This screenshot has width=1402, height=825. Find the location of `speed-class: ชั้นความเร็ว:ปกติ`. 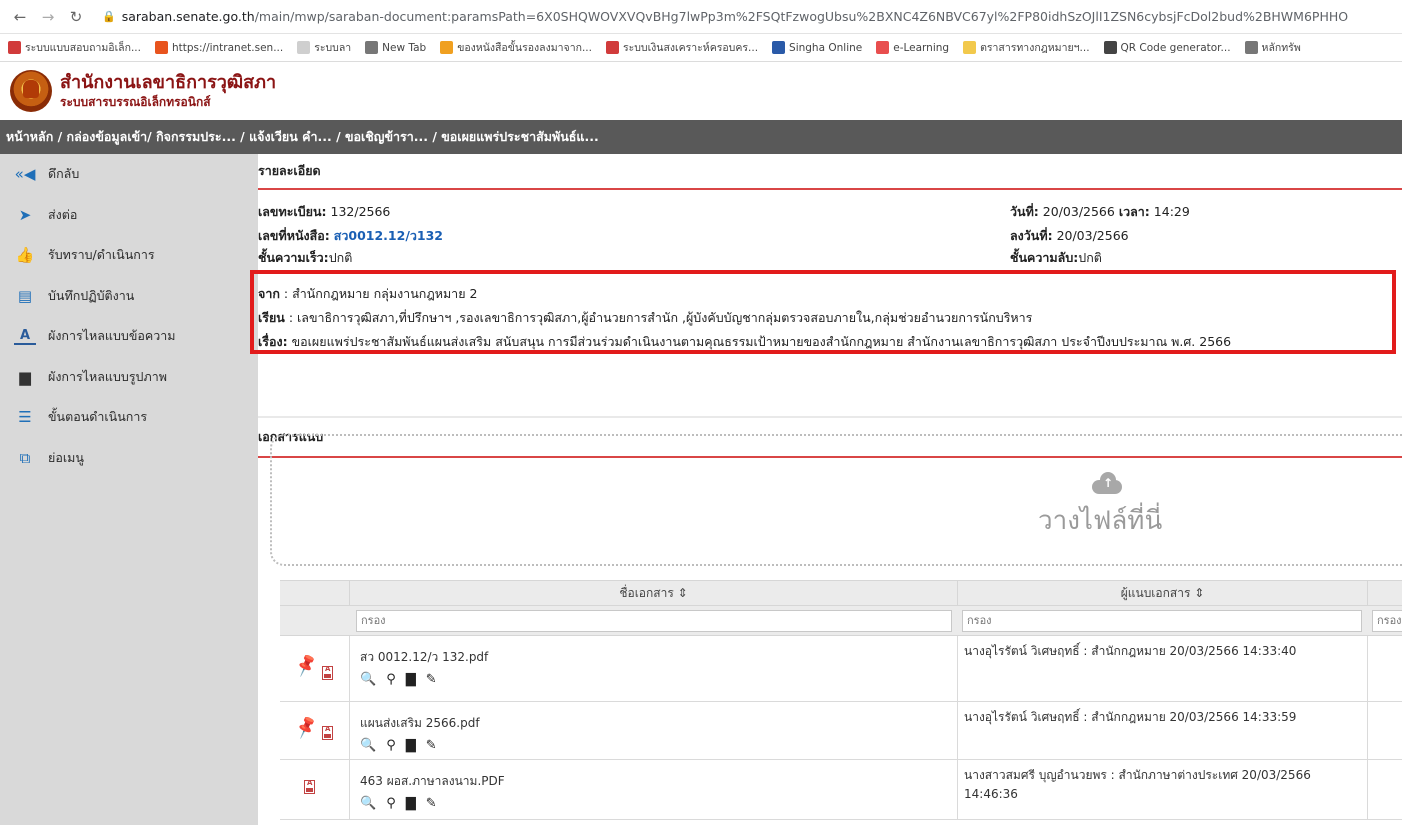

speed-class: ชั้นความเร็ว:ปกติ is located at coordinates (305, 256).